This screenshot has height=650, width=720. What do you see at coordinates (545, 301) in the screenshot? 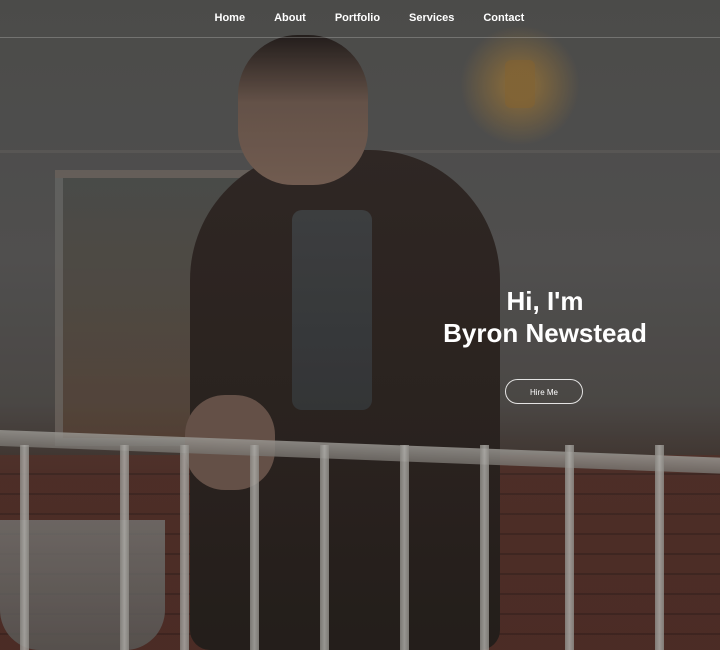
I see `hero-greeting: Hi, I'm` at bounding box center [545, 301].